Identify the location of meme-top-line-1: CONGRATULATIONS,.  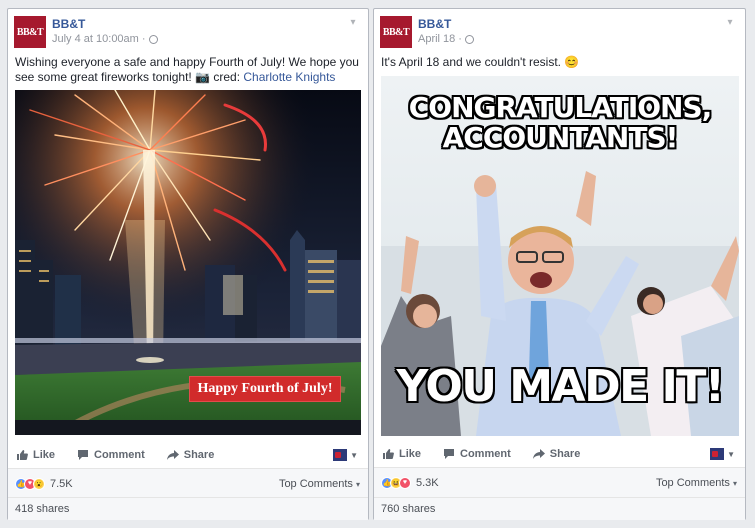
(560, 107).